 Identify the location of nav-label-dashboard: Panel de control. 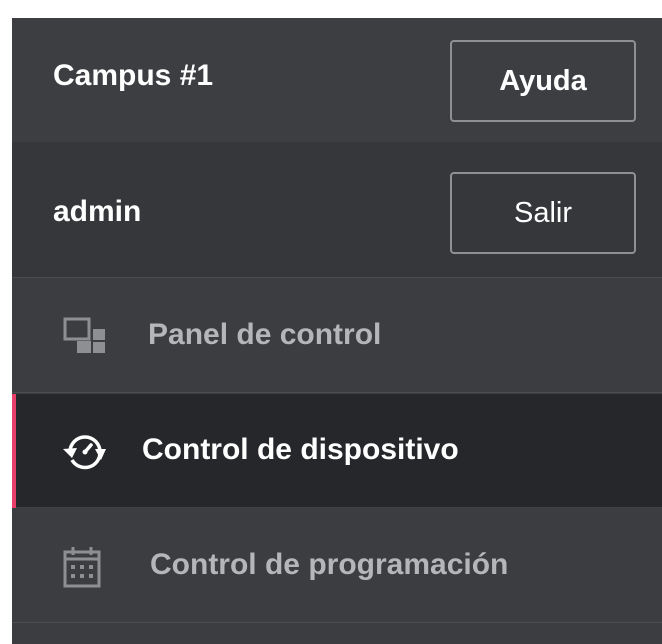
(265, 334).